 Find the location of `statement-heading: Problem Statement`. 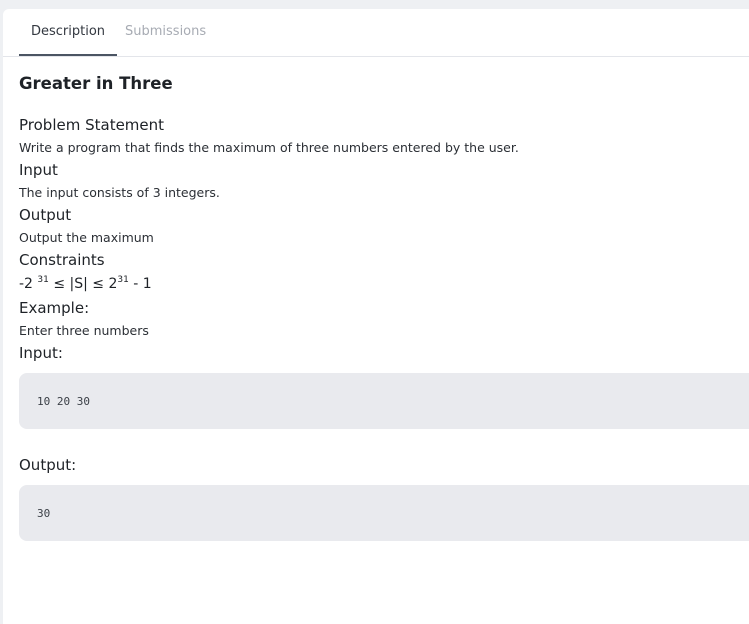

statement-heading: Problem Statement is located at coordinates (92, 125).